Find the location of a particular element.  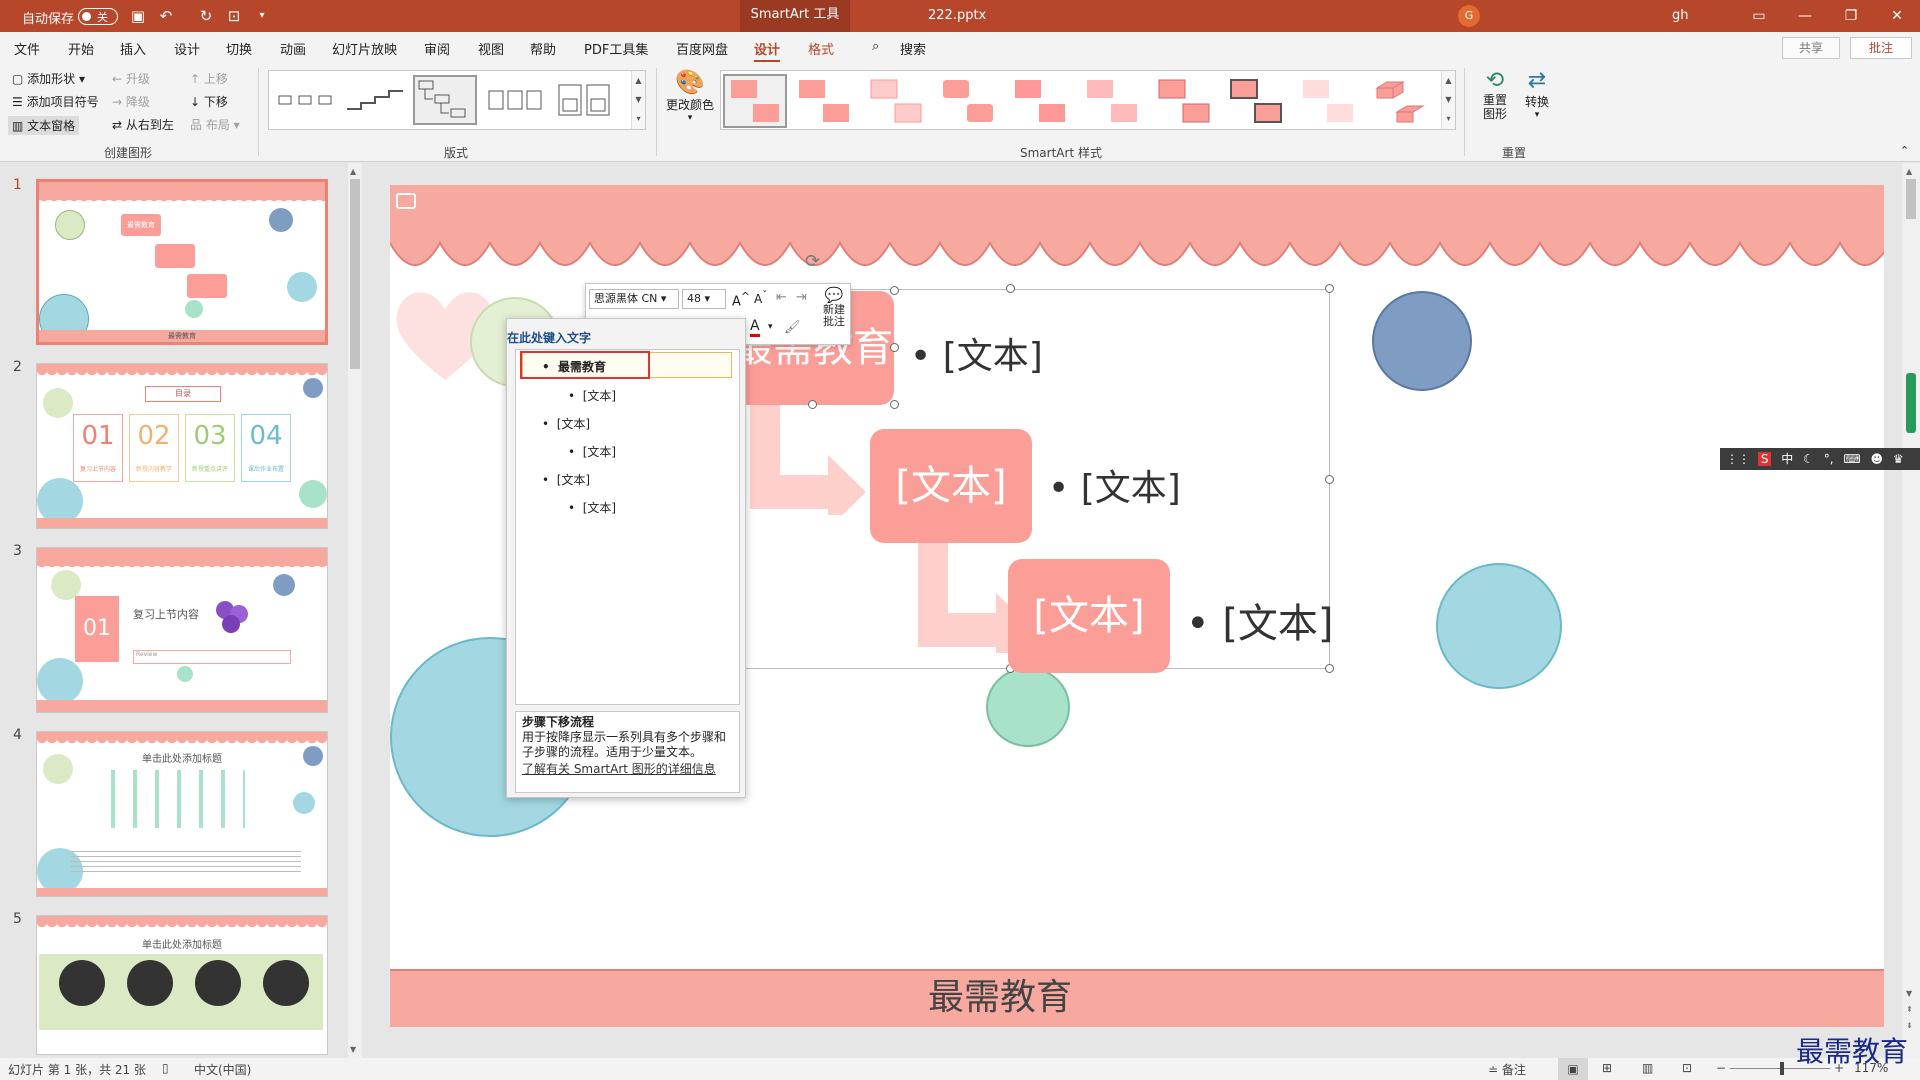

font-name-select: 思源黑体 CN ▾ is located at coordinates (634, 299).